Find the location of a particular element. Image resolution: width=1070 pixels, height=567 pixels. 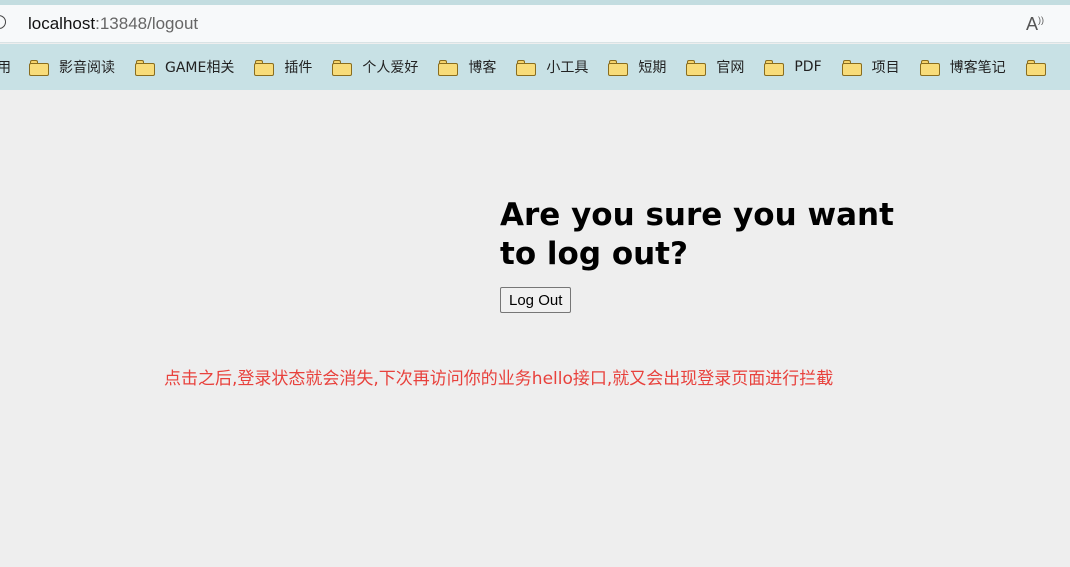

bookmark-label: 官网 is located at coordinates (730, 68).